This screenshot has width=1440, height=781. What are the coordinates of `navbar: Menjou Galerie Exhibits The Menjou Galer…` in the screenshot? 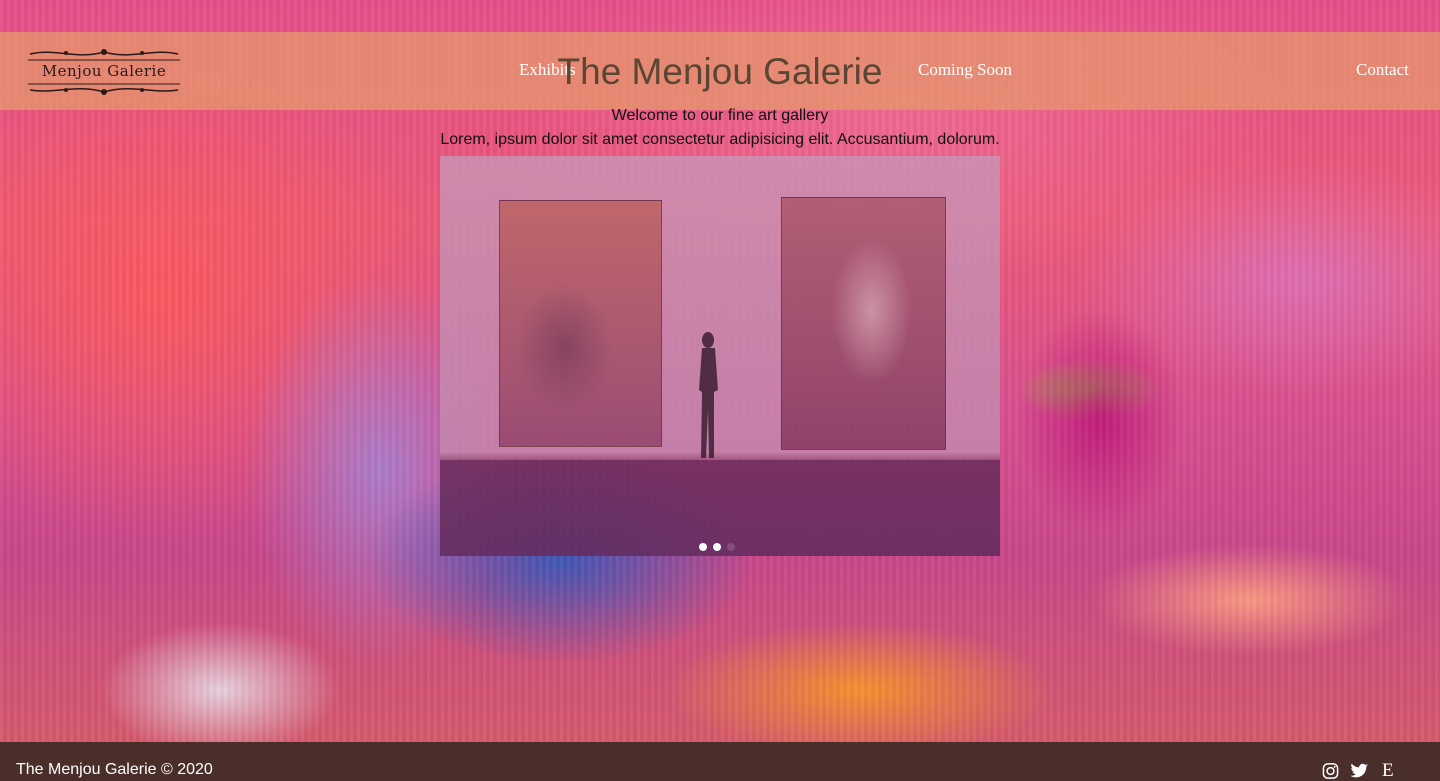 It's located at (720, 71).